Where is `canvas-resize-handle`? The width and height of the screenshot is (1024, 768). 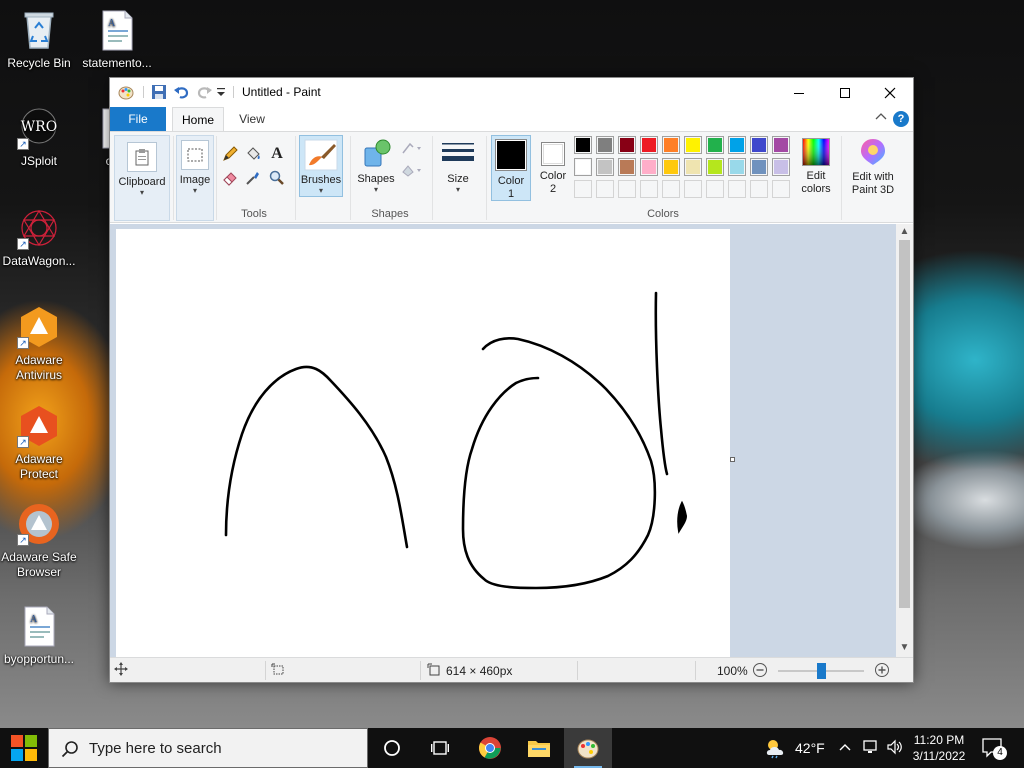
canvas-resize-handle is located at coordinates (732, 459).